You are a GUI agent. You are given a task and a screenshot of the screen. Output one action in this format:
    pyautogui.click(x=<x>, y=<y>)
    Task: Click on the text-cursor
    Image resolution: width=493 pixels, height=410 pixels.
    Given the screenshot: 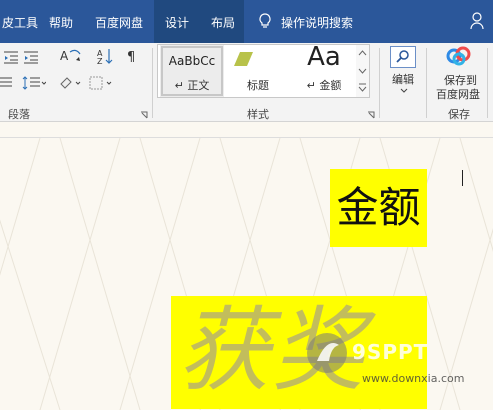 What is the action you would take?
    pyautogui.click(x=462, y=178)
    